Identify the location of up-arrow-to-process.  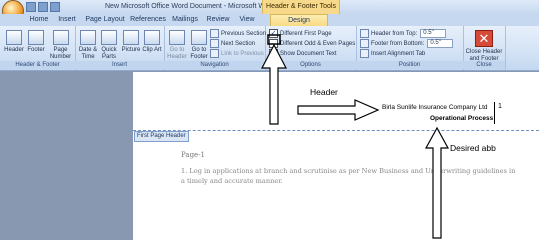
(437, 182).